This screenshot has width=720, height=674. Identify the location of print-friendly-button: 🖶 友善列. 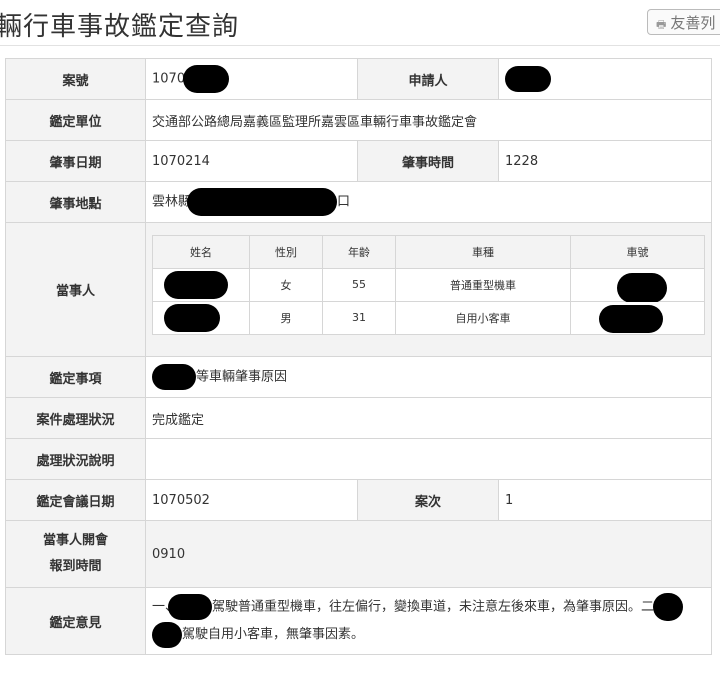
(683, 22).